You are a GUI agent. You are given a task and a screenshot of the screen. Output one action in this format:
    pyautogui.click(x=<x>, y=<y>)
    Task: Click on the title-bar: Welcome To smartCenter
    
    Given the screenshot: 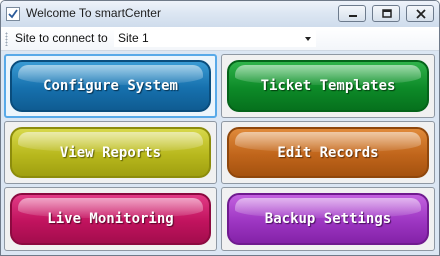 What is the action you would take?
    pyautogui.click(x=220, y=14)
    